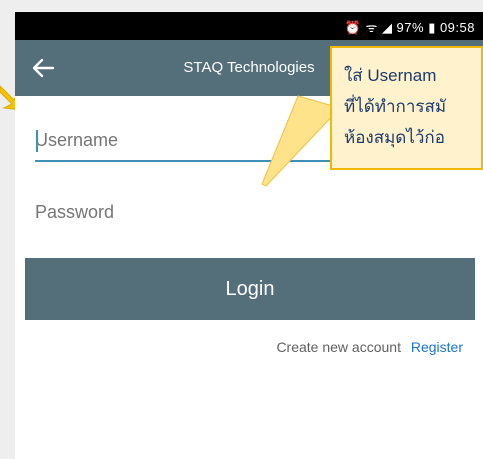  What do you see at coordinates (249, 26) in the screenshot?
I see `status-bar: ⏰ ᯤ ◢ 97% ▮ 09:58` at bounding box center [249, 26].